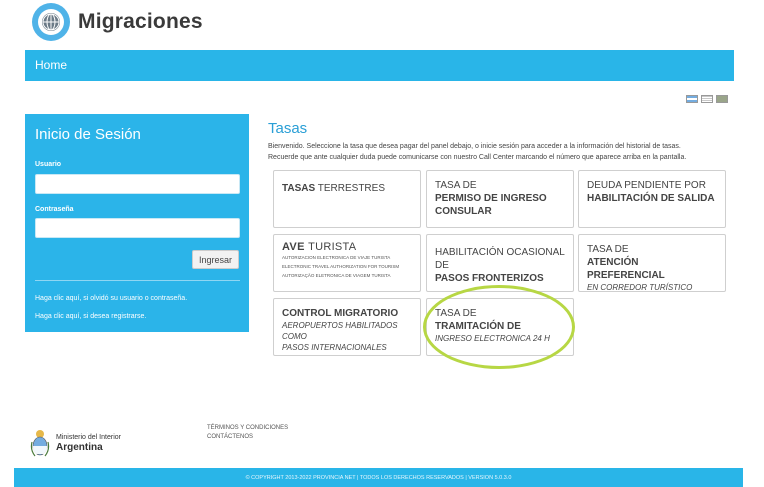 The height and width of the screenshot is (487, 764). I want to click on globe-logo-icon, so click(51, 22).